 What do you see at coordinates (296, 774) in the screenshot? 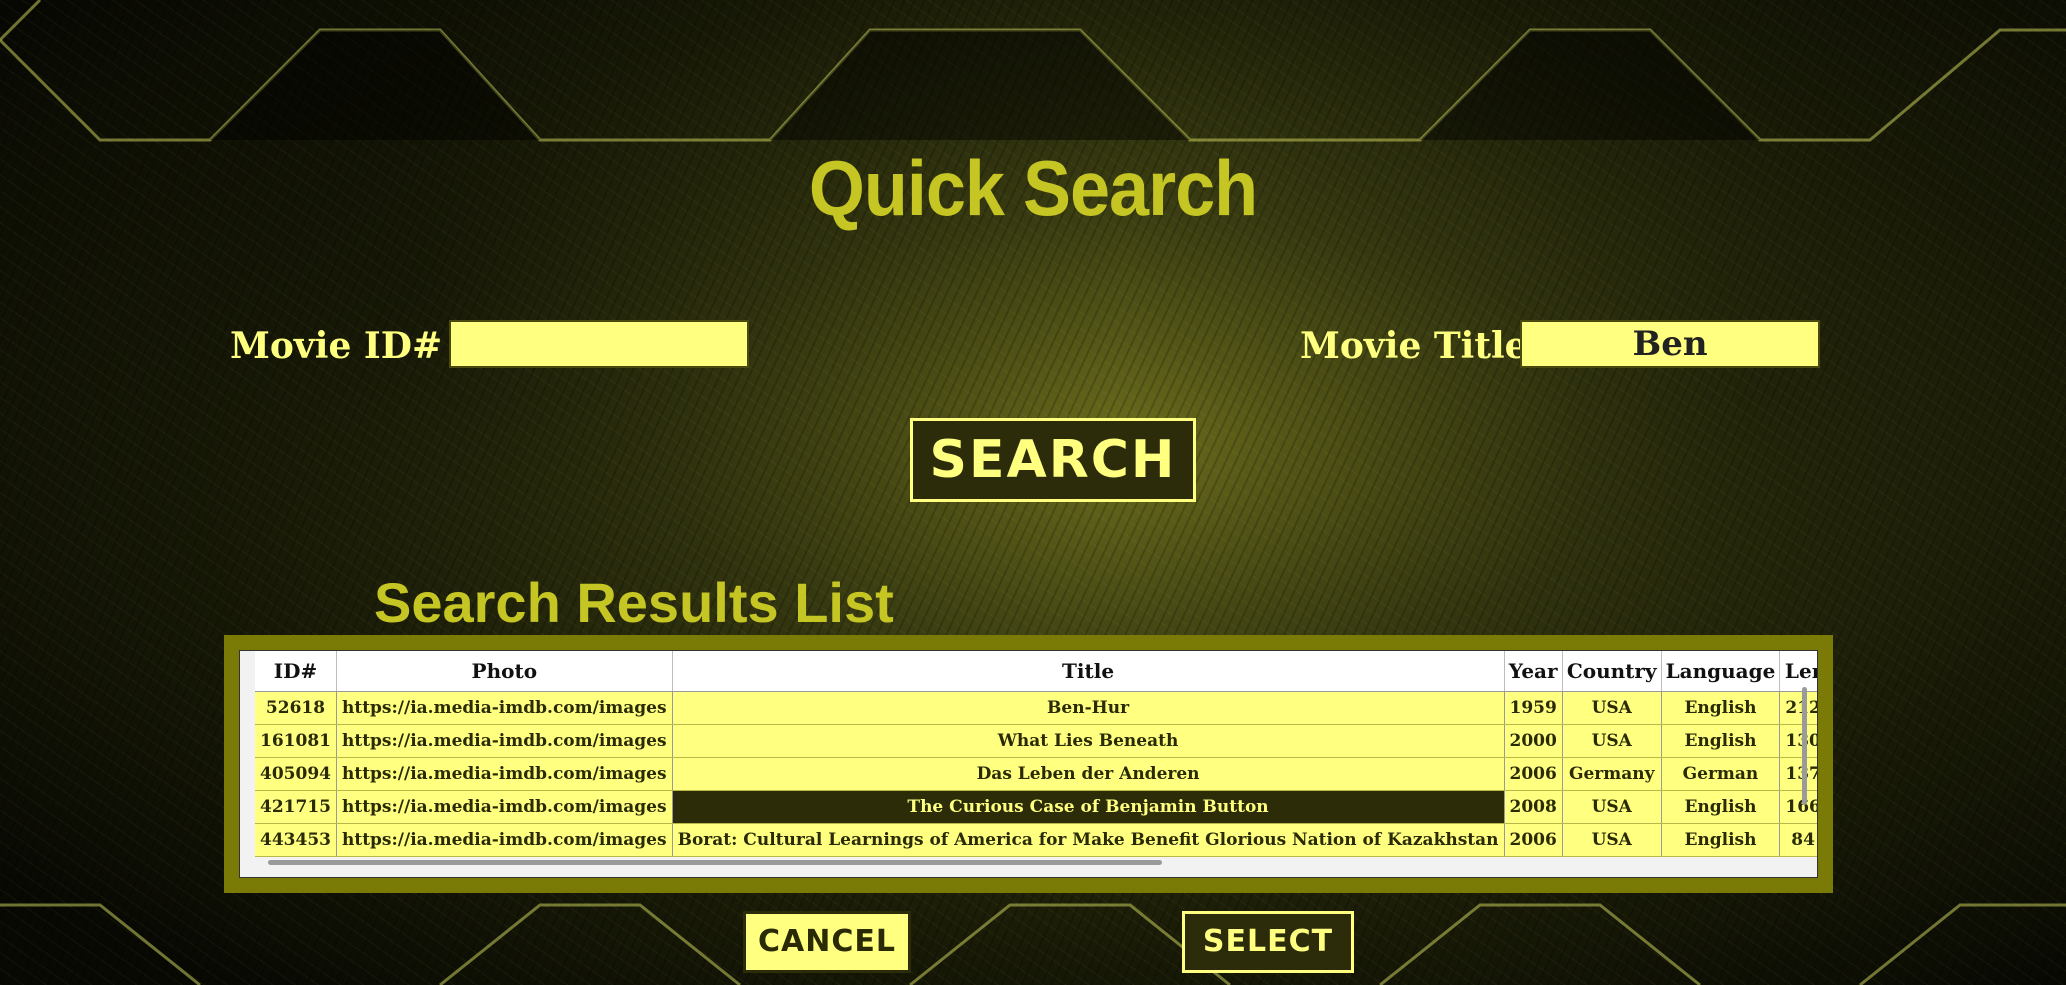
I see `cell-id: 405094` at bounding box center [296, 774].